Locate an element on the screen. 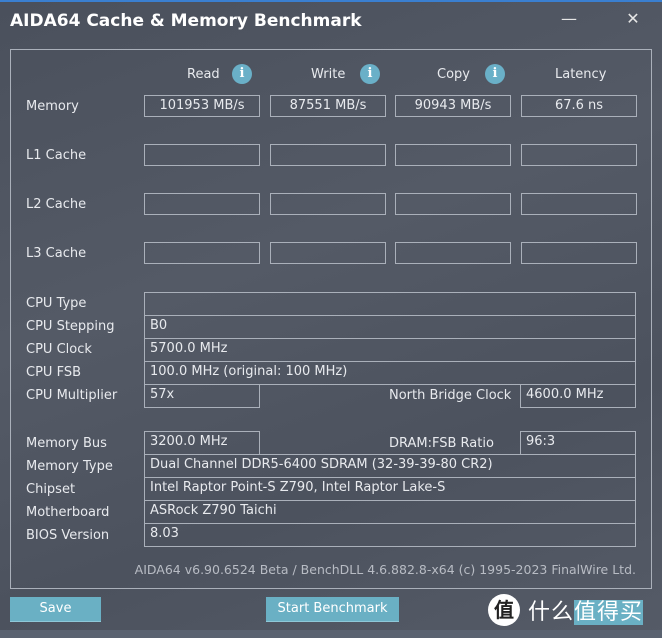 This screenshot has width=662, height=638. column-header-copy: Copy is located at coordinates (453, 74).